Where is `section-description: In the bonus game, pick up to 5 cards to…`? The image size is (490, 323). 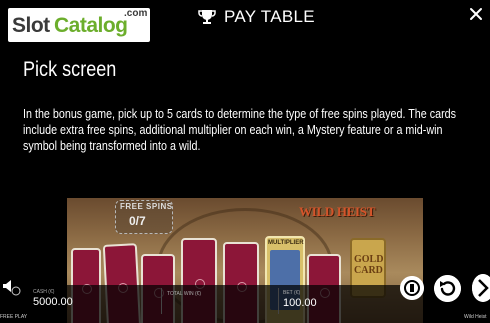 section-description: In the bonus game, pick up to 5 cards to… is located at coordinates (240, 130).